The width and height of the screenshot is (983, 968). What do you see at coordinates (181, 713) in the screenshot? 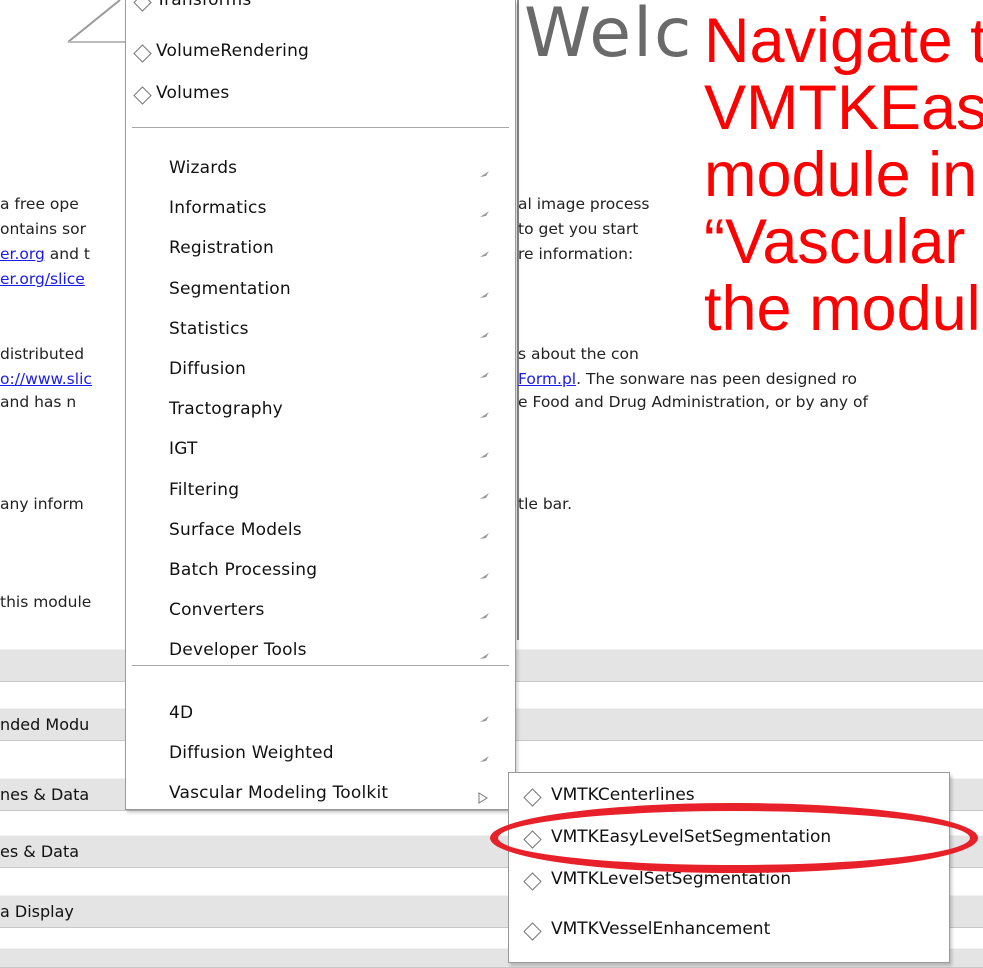
I see `menu-item-label: 4D` at bounding box center [181, 713].